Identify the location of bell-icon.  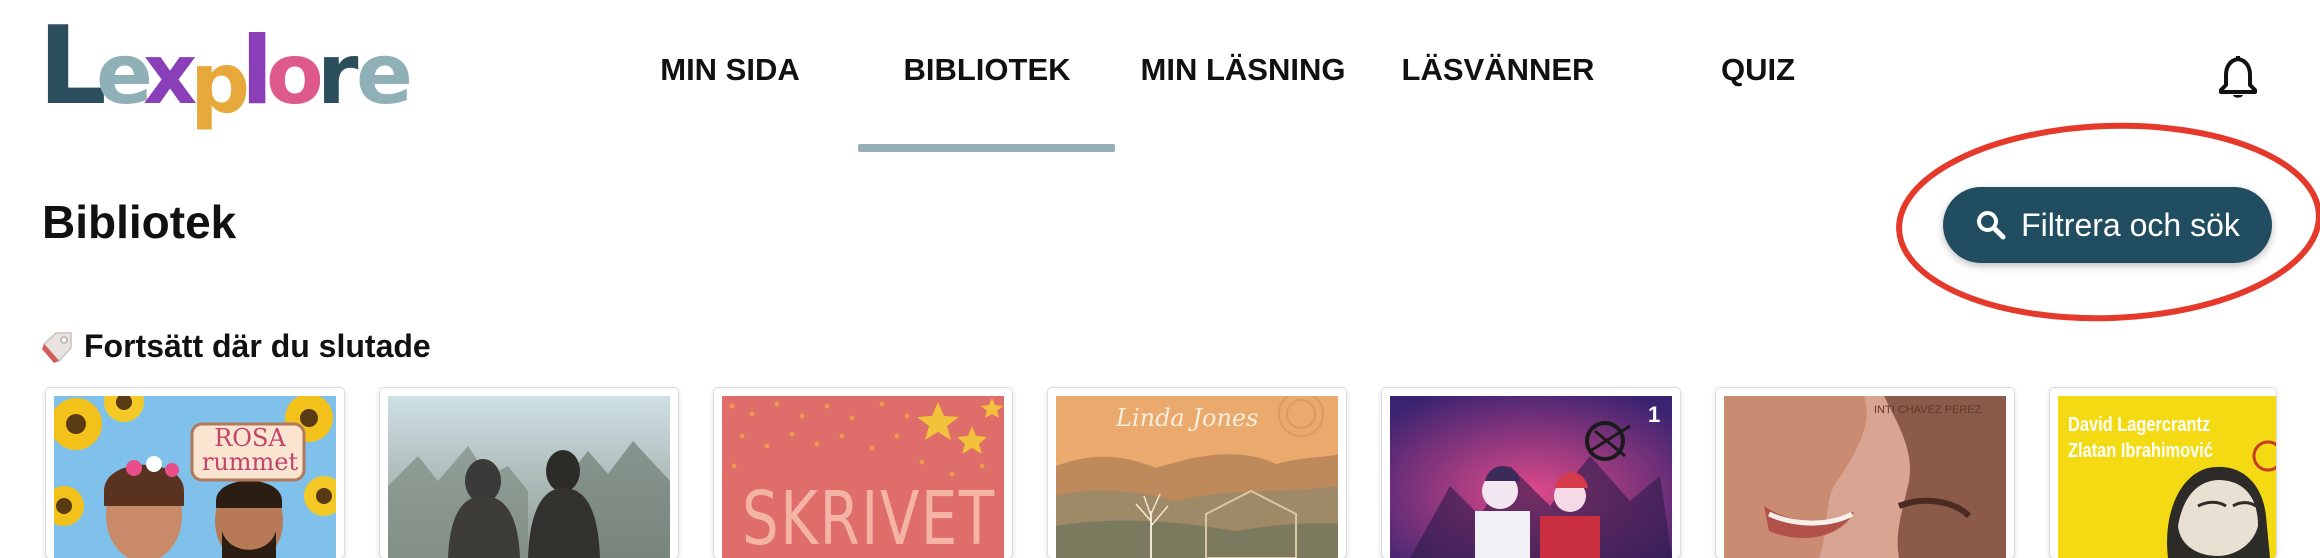
(2238, 76).